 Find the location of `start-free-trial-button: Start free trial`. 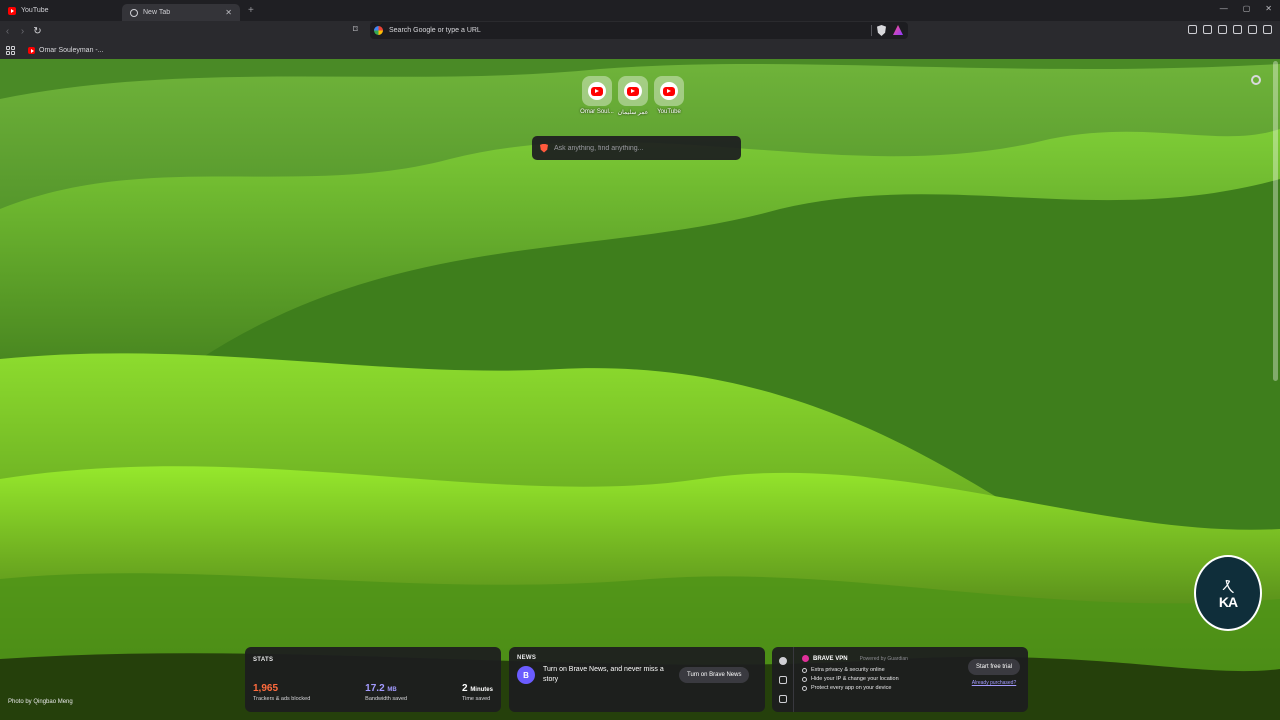

start-free-trial-button: Start free trial is located at coordinates (993, 667).